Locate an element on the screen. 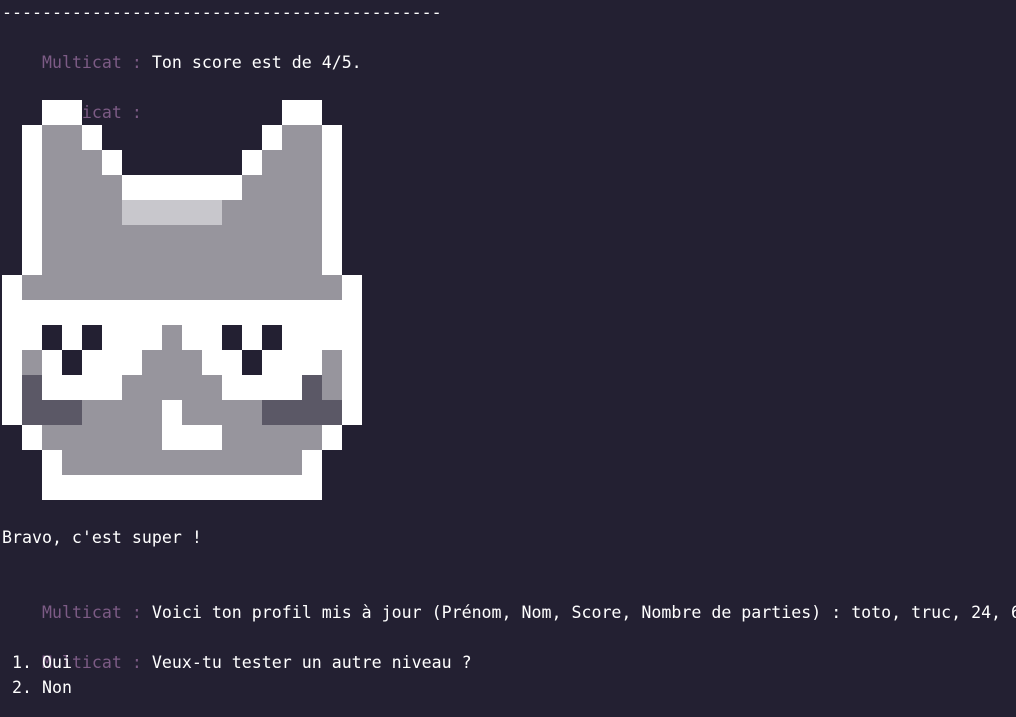 The width and height of the screenshot is (1016, 717). congrats-line: Bravo, c'est super ! is located at coordinates (102, 537).